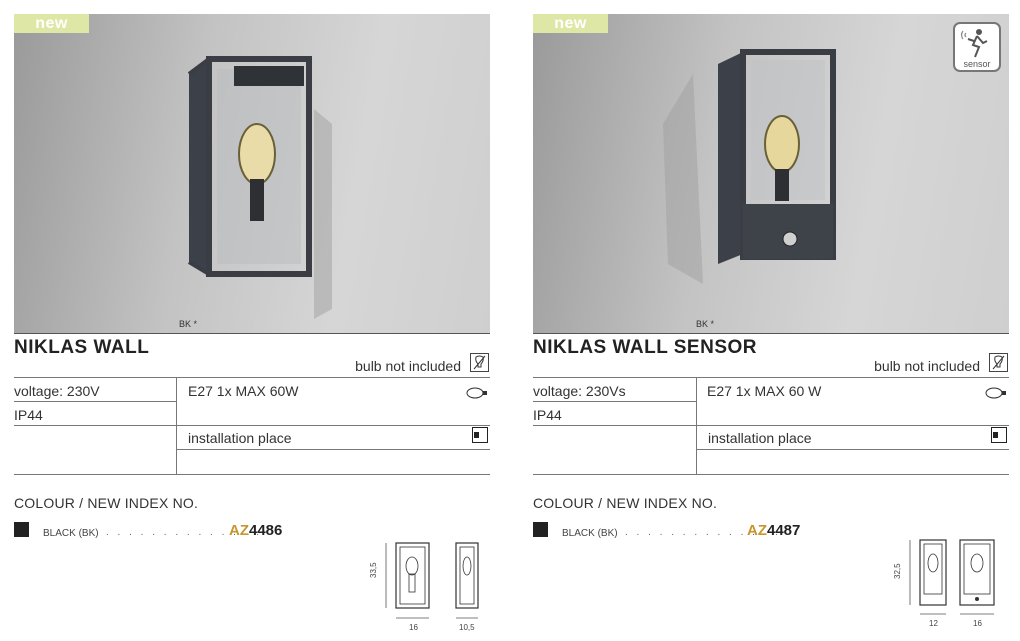 The width and height of the screenshot is (1020, 641). Describe the element at coordinates (897, 571) in the screenshot. I see `dim-height: 32,5` at that location.